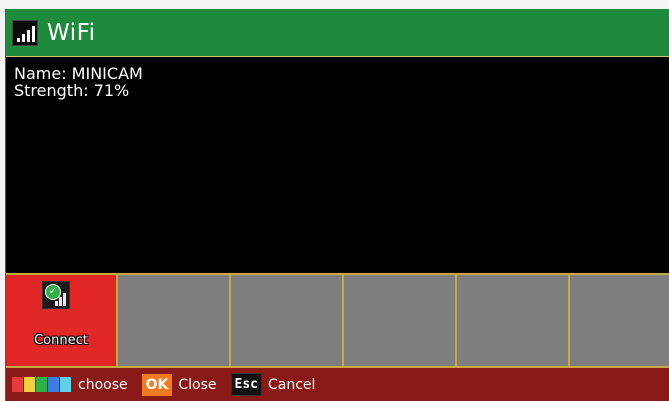  What do you see at coordinates (72, 90) in the screenshot?
I see `signal-strength: Strength: 71%` at bounding box center [72, 90].